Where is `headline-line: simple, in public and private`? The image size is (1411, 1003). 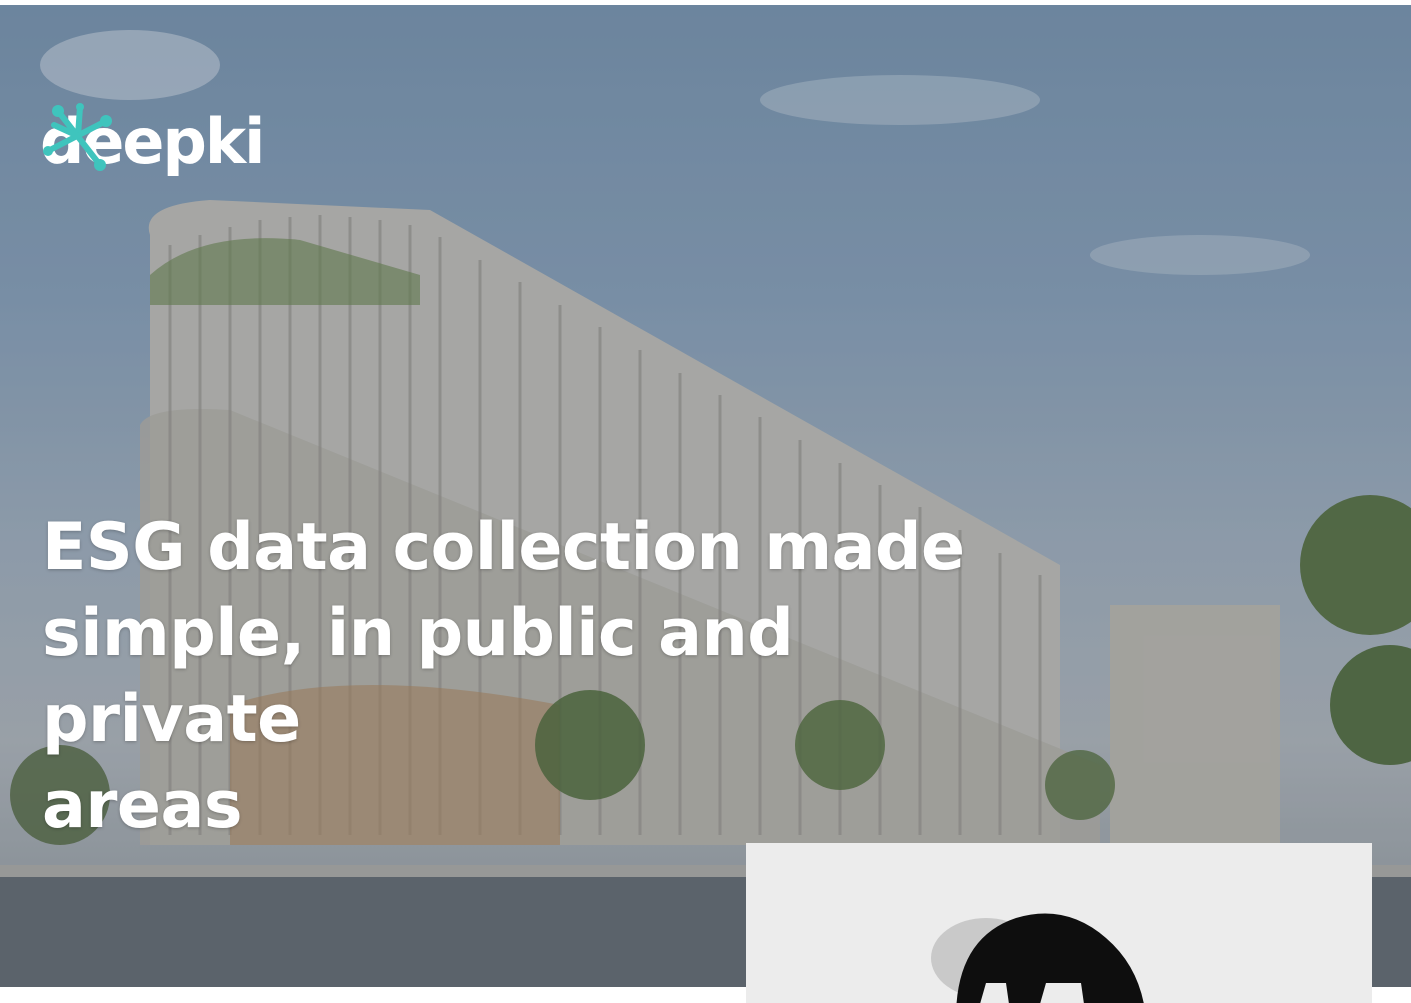
headline-line: simple, in public and private is located at coordinates (418, 676).